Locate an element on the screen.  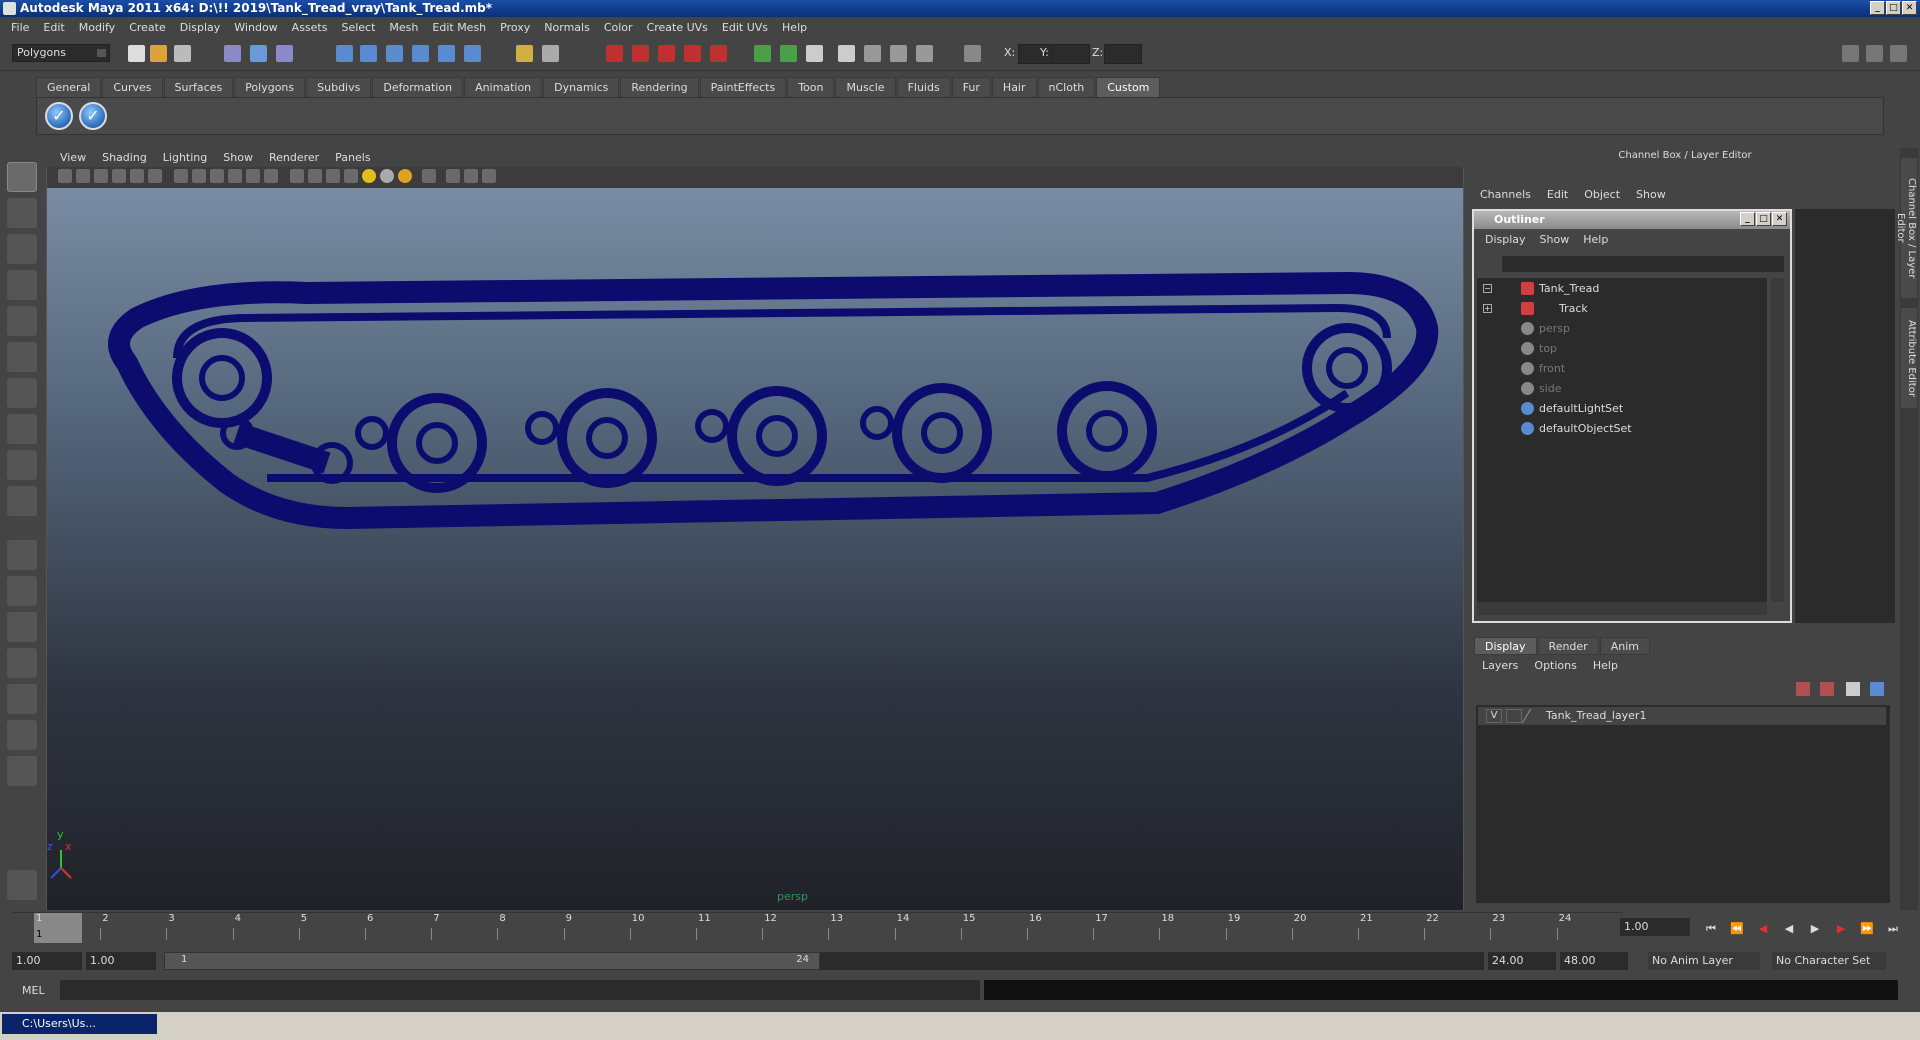
soft-mod-tool-icon is located at coordinates (22, 429).